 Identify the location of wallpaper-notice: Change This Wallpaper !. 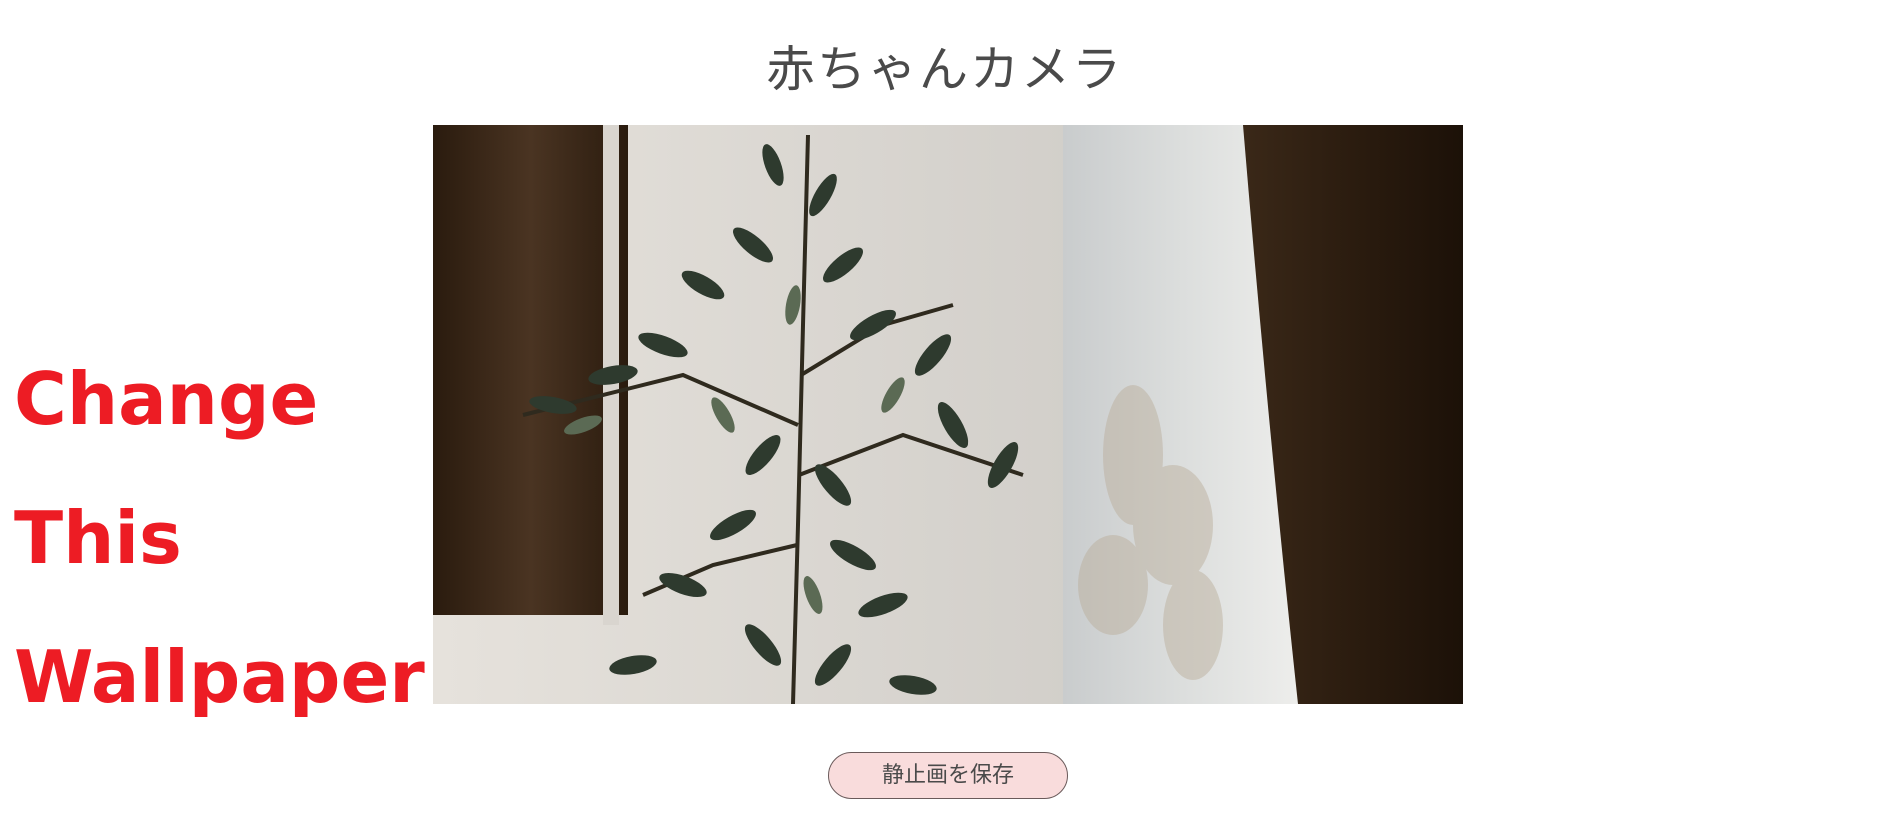
(248, 538).